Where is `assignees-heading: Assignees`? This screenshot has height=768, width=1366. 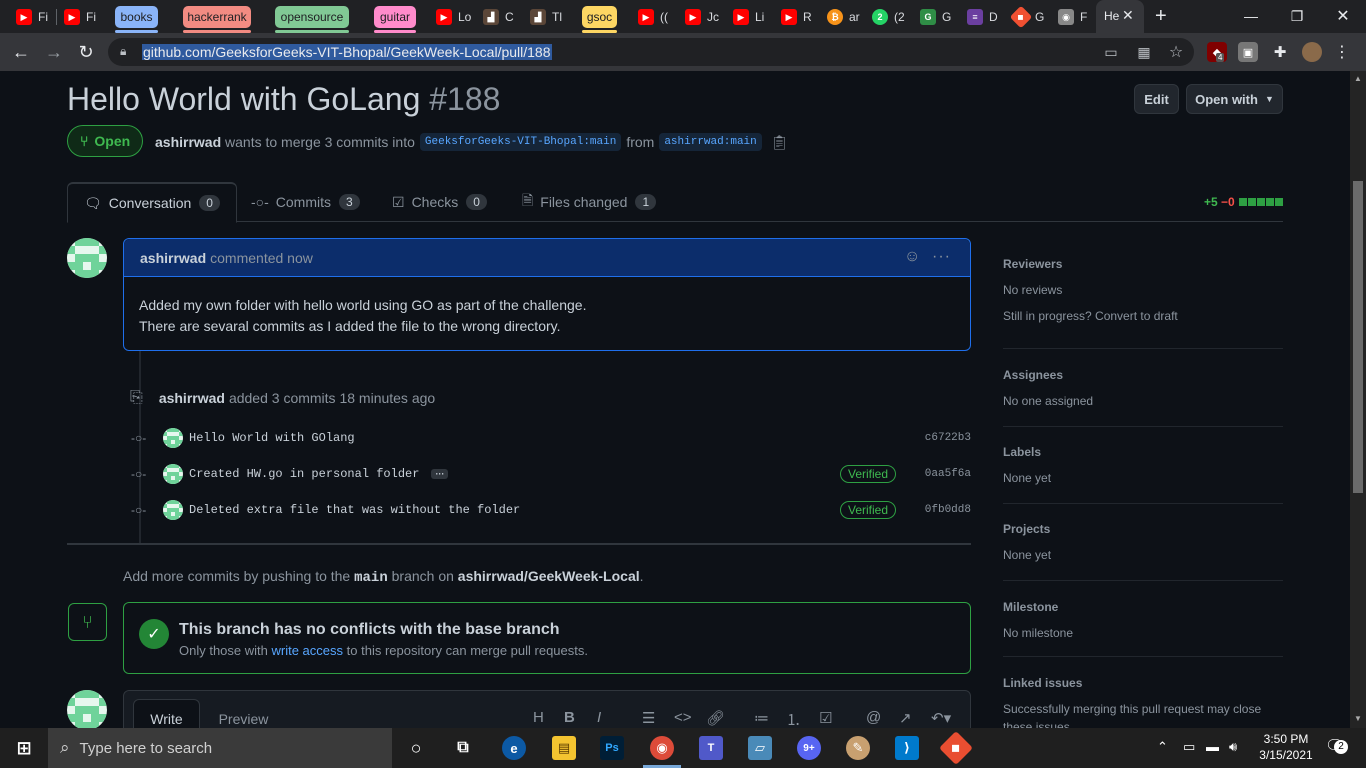 assignees-heading: Assignees is located at coordinates (1033, 375).